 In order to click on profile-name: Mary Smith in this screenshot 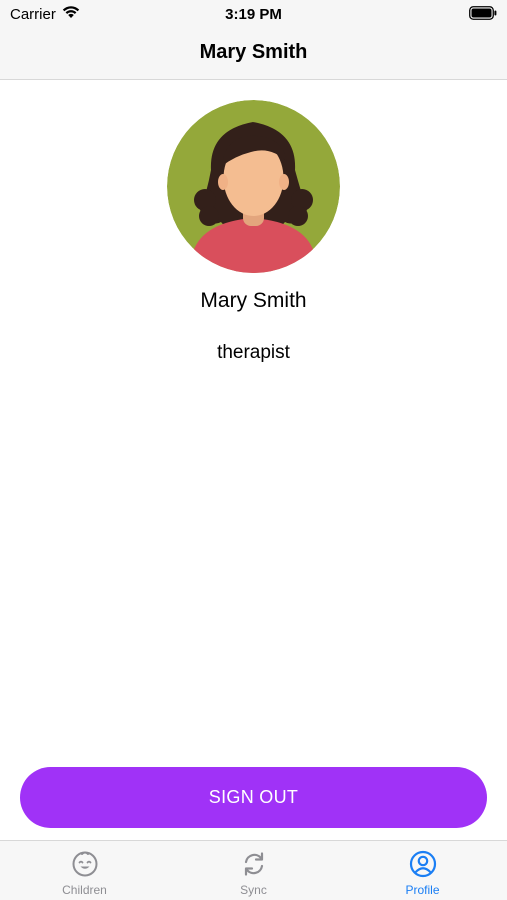, I will do `click(253, 300)`.